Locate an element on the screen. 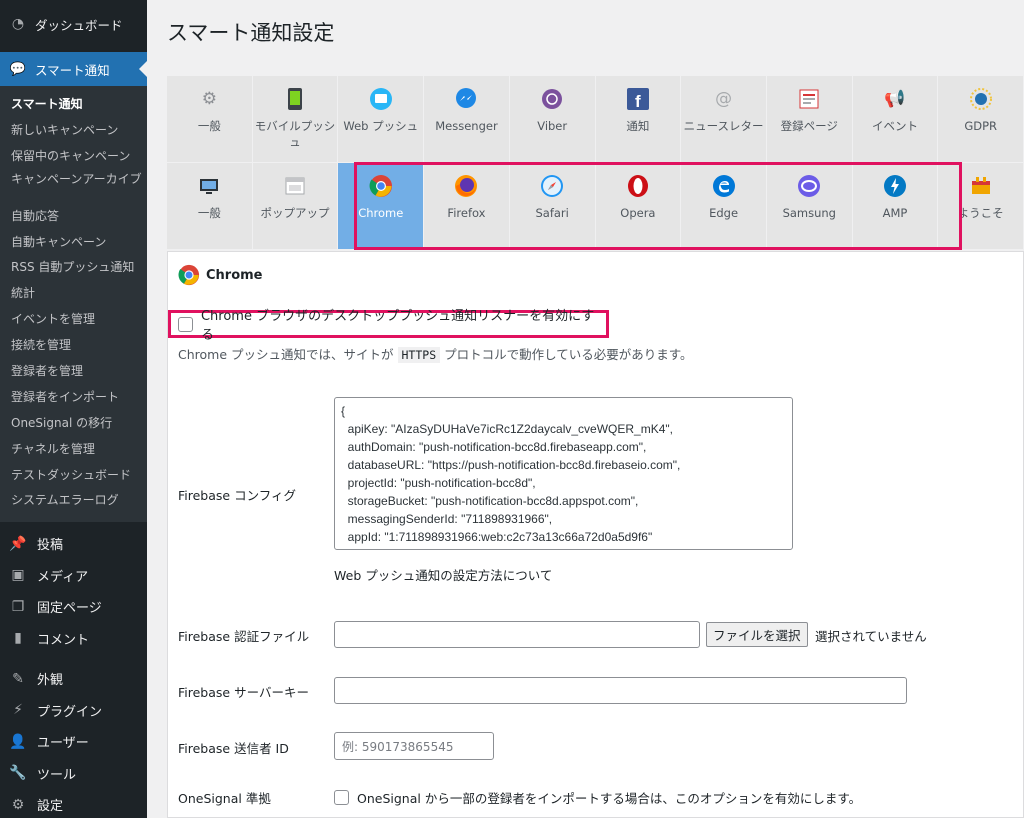 The width and height of the screenshot is (1024, 818). sidebar-item-label: ダッシュボード is located at coordinates (79, 25).